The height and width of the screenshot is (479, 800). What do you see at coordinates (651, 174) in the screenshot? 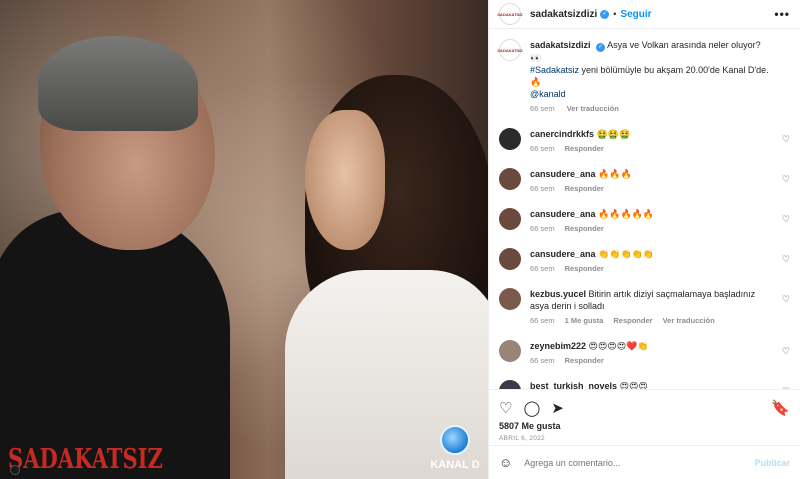
I see `comment-text-line: cansudere_ana 🔥🔥🔥` at bounding box center [651, 174].